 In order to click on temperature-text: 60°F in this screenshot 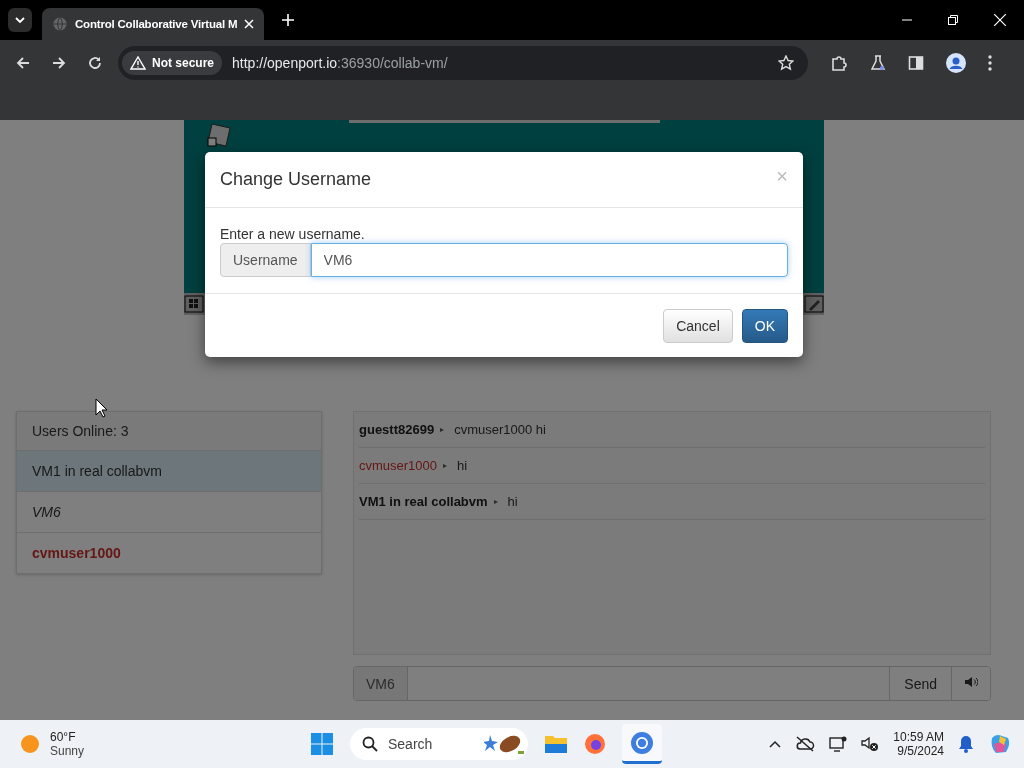, I will do `click(63, 737)`.